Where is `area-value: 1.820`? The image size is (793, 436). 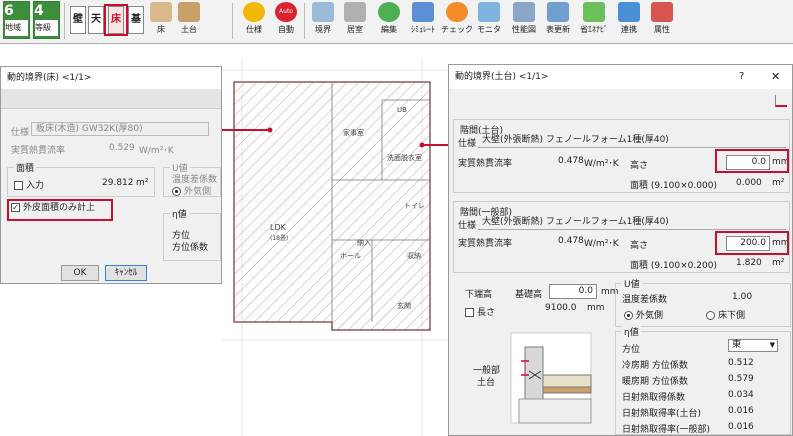
area-value: 1.820 is located at coordinates (749, 263).